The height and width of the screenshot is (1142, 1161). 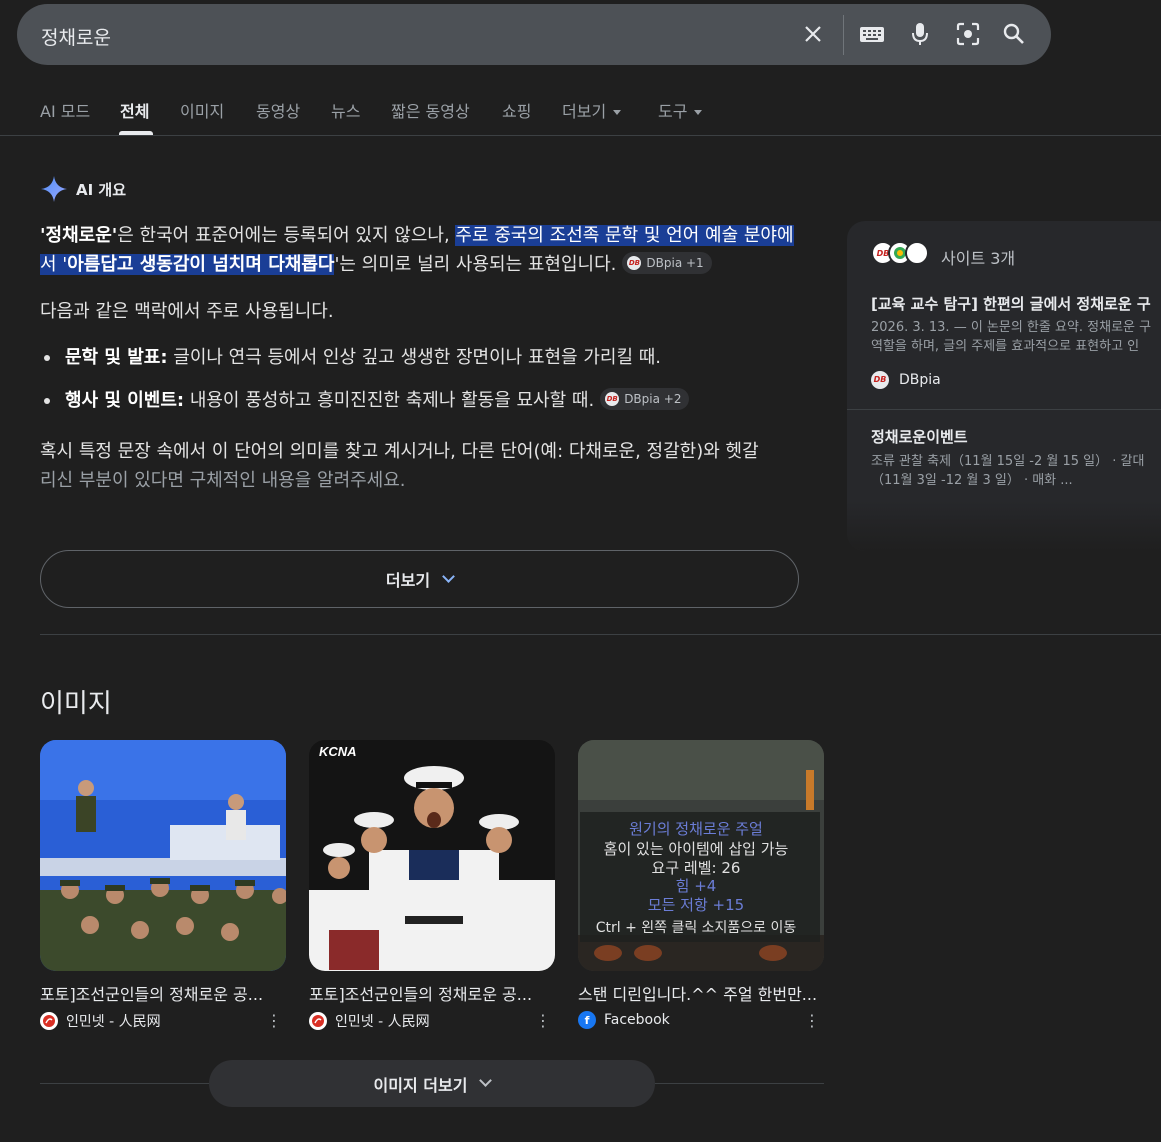 What do you see at coordinates (1004, 409) in the screenshot?
I see `divider` at bounding box center [1004, 409].